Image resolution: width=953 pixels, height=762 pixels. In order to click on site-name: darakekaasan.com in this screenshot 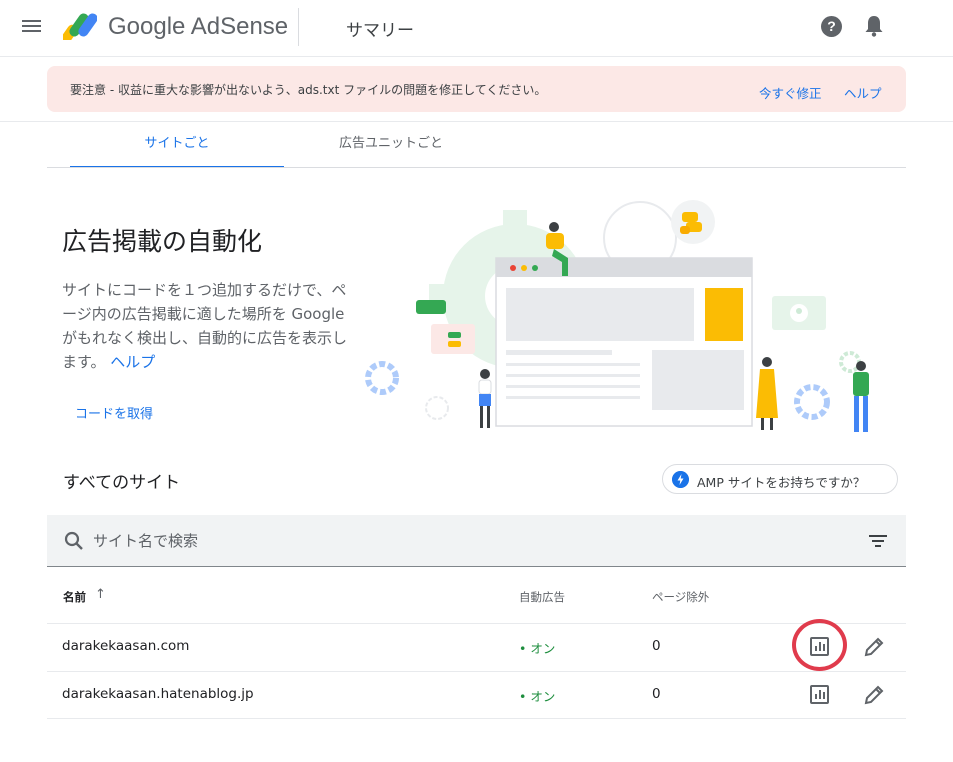, I will do `click(126, 646)`.